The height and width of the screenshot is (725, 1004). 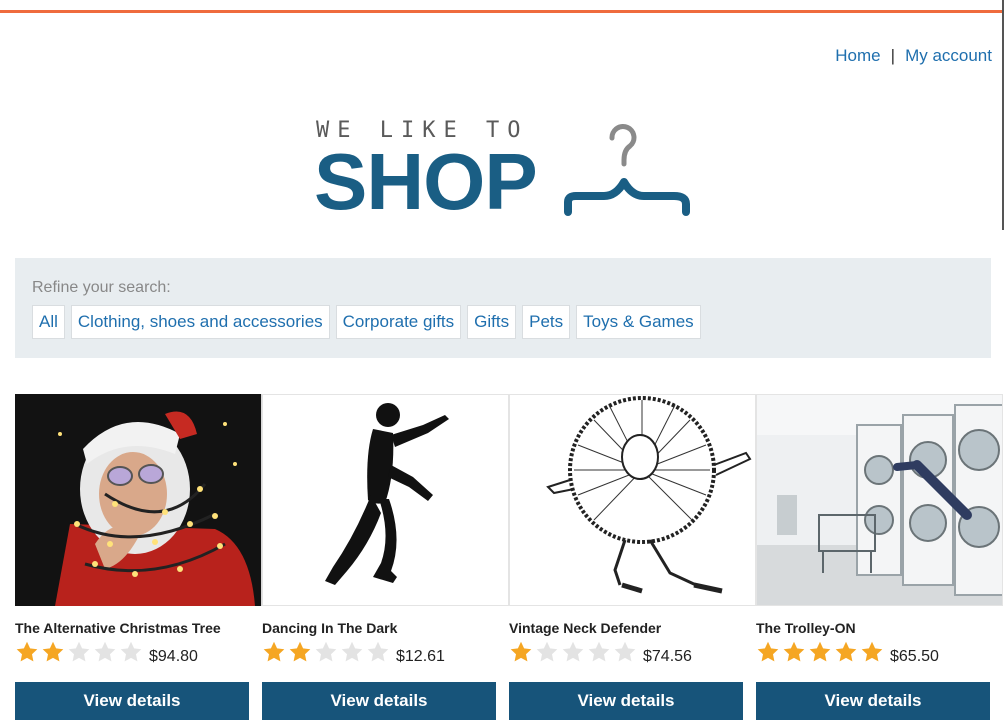 I want to click on product-name: Dancing In The Dark, so click(x=329, y=628).